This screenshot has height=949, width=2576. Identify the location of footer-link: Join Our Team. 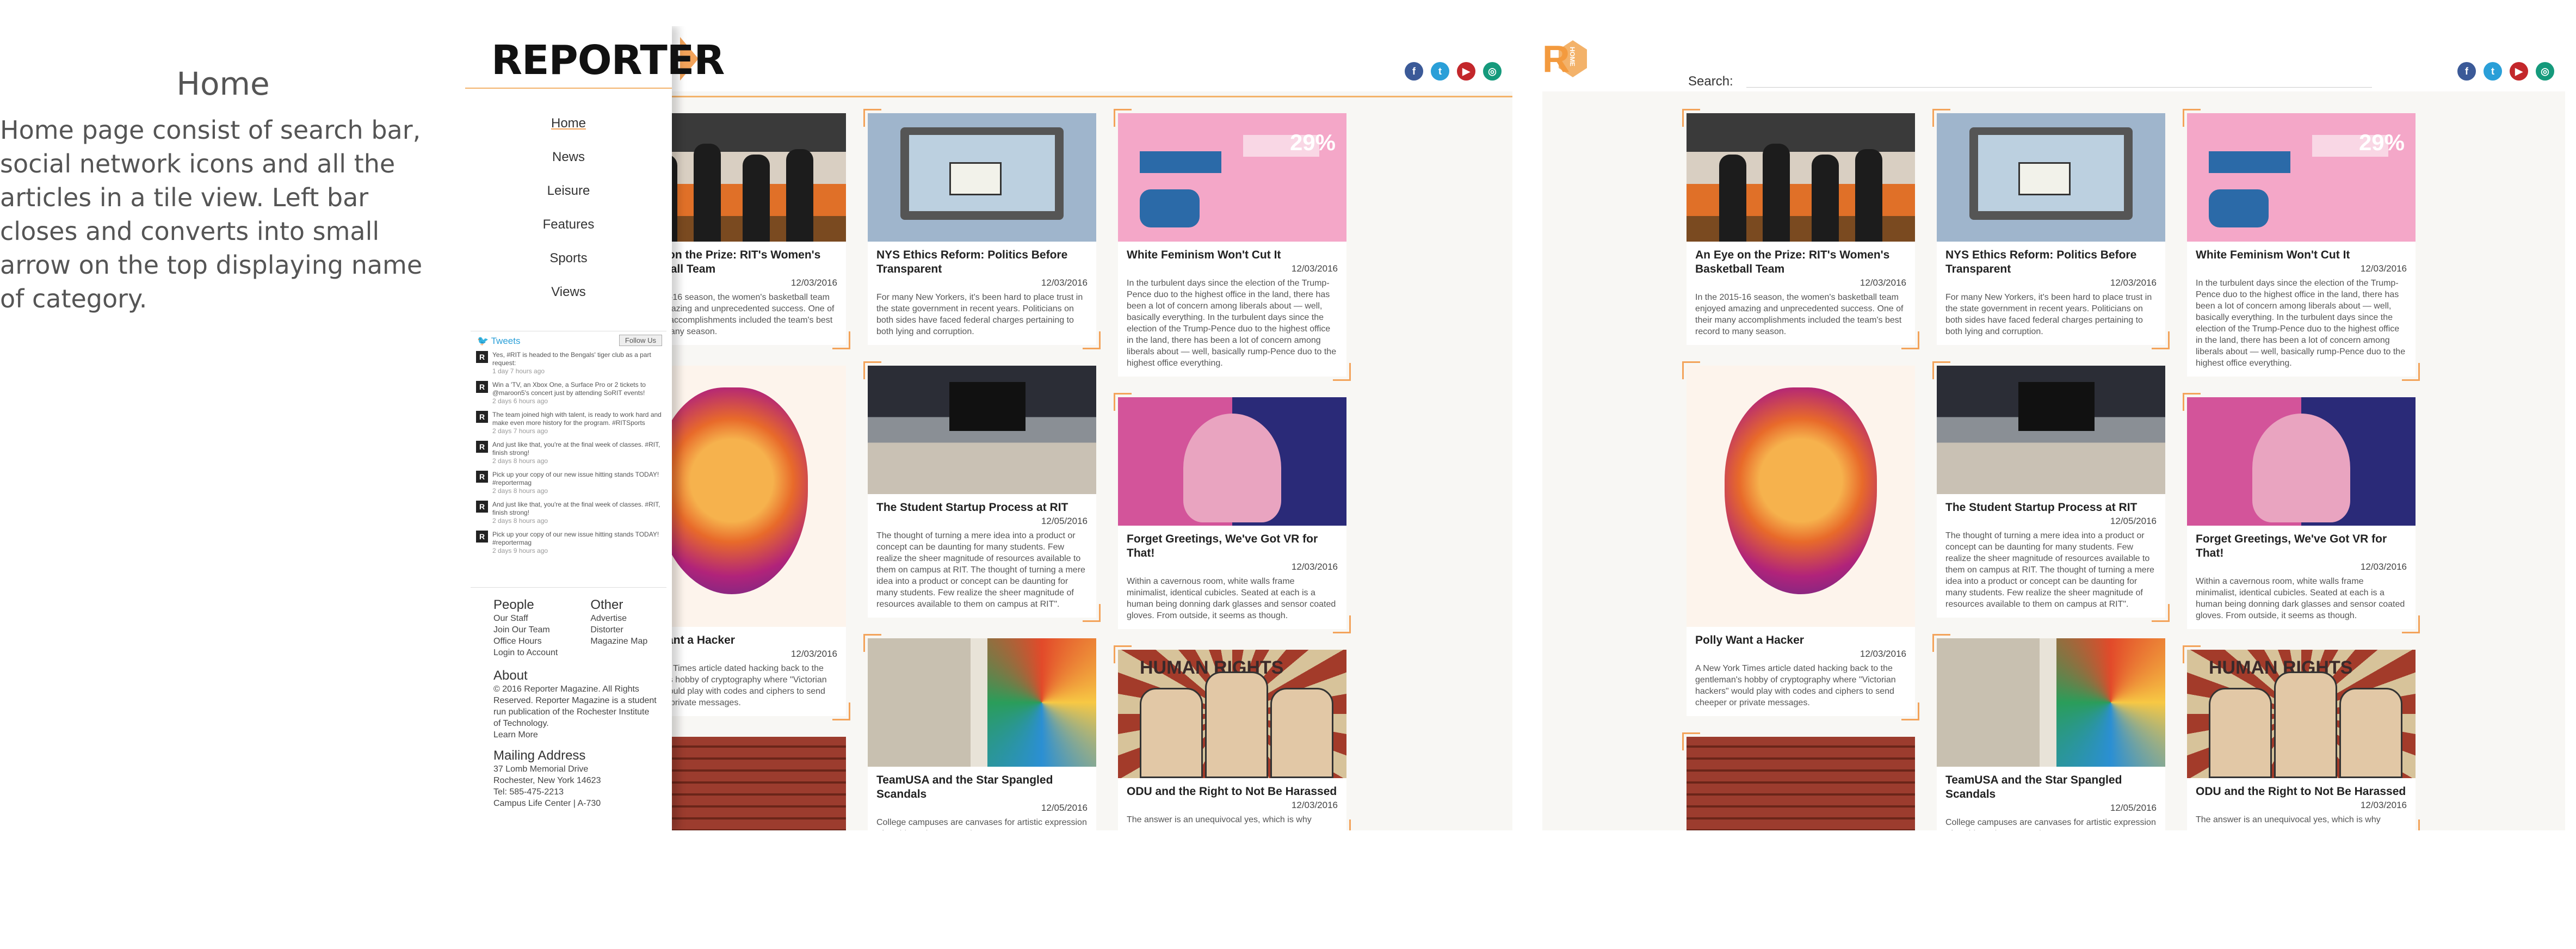
(525, 630).